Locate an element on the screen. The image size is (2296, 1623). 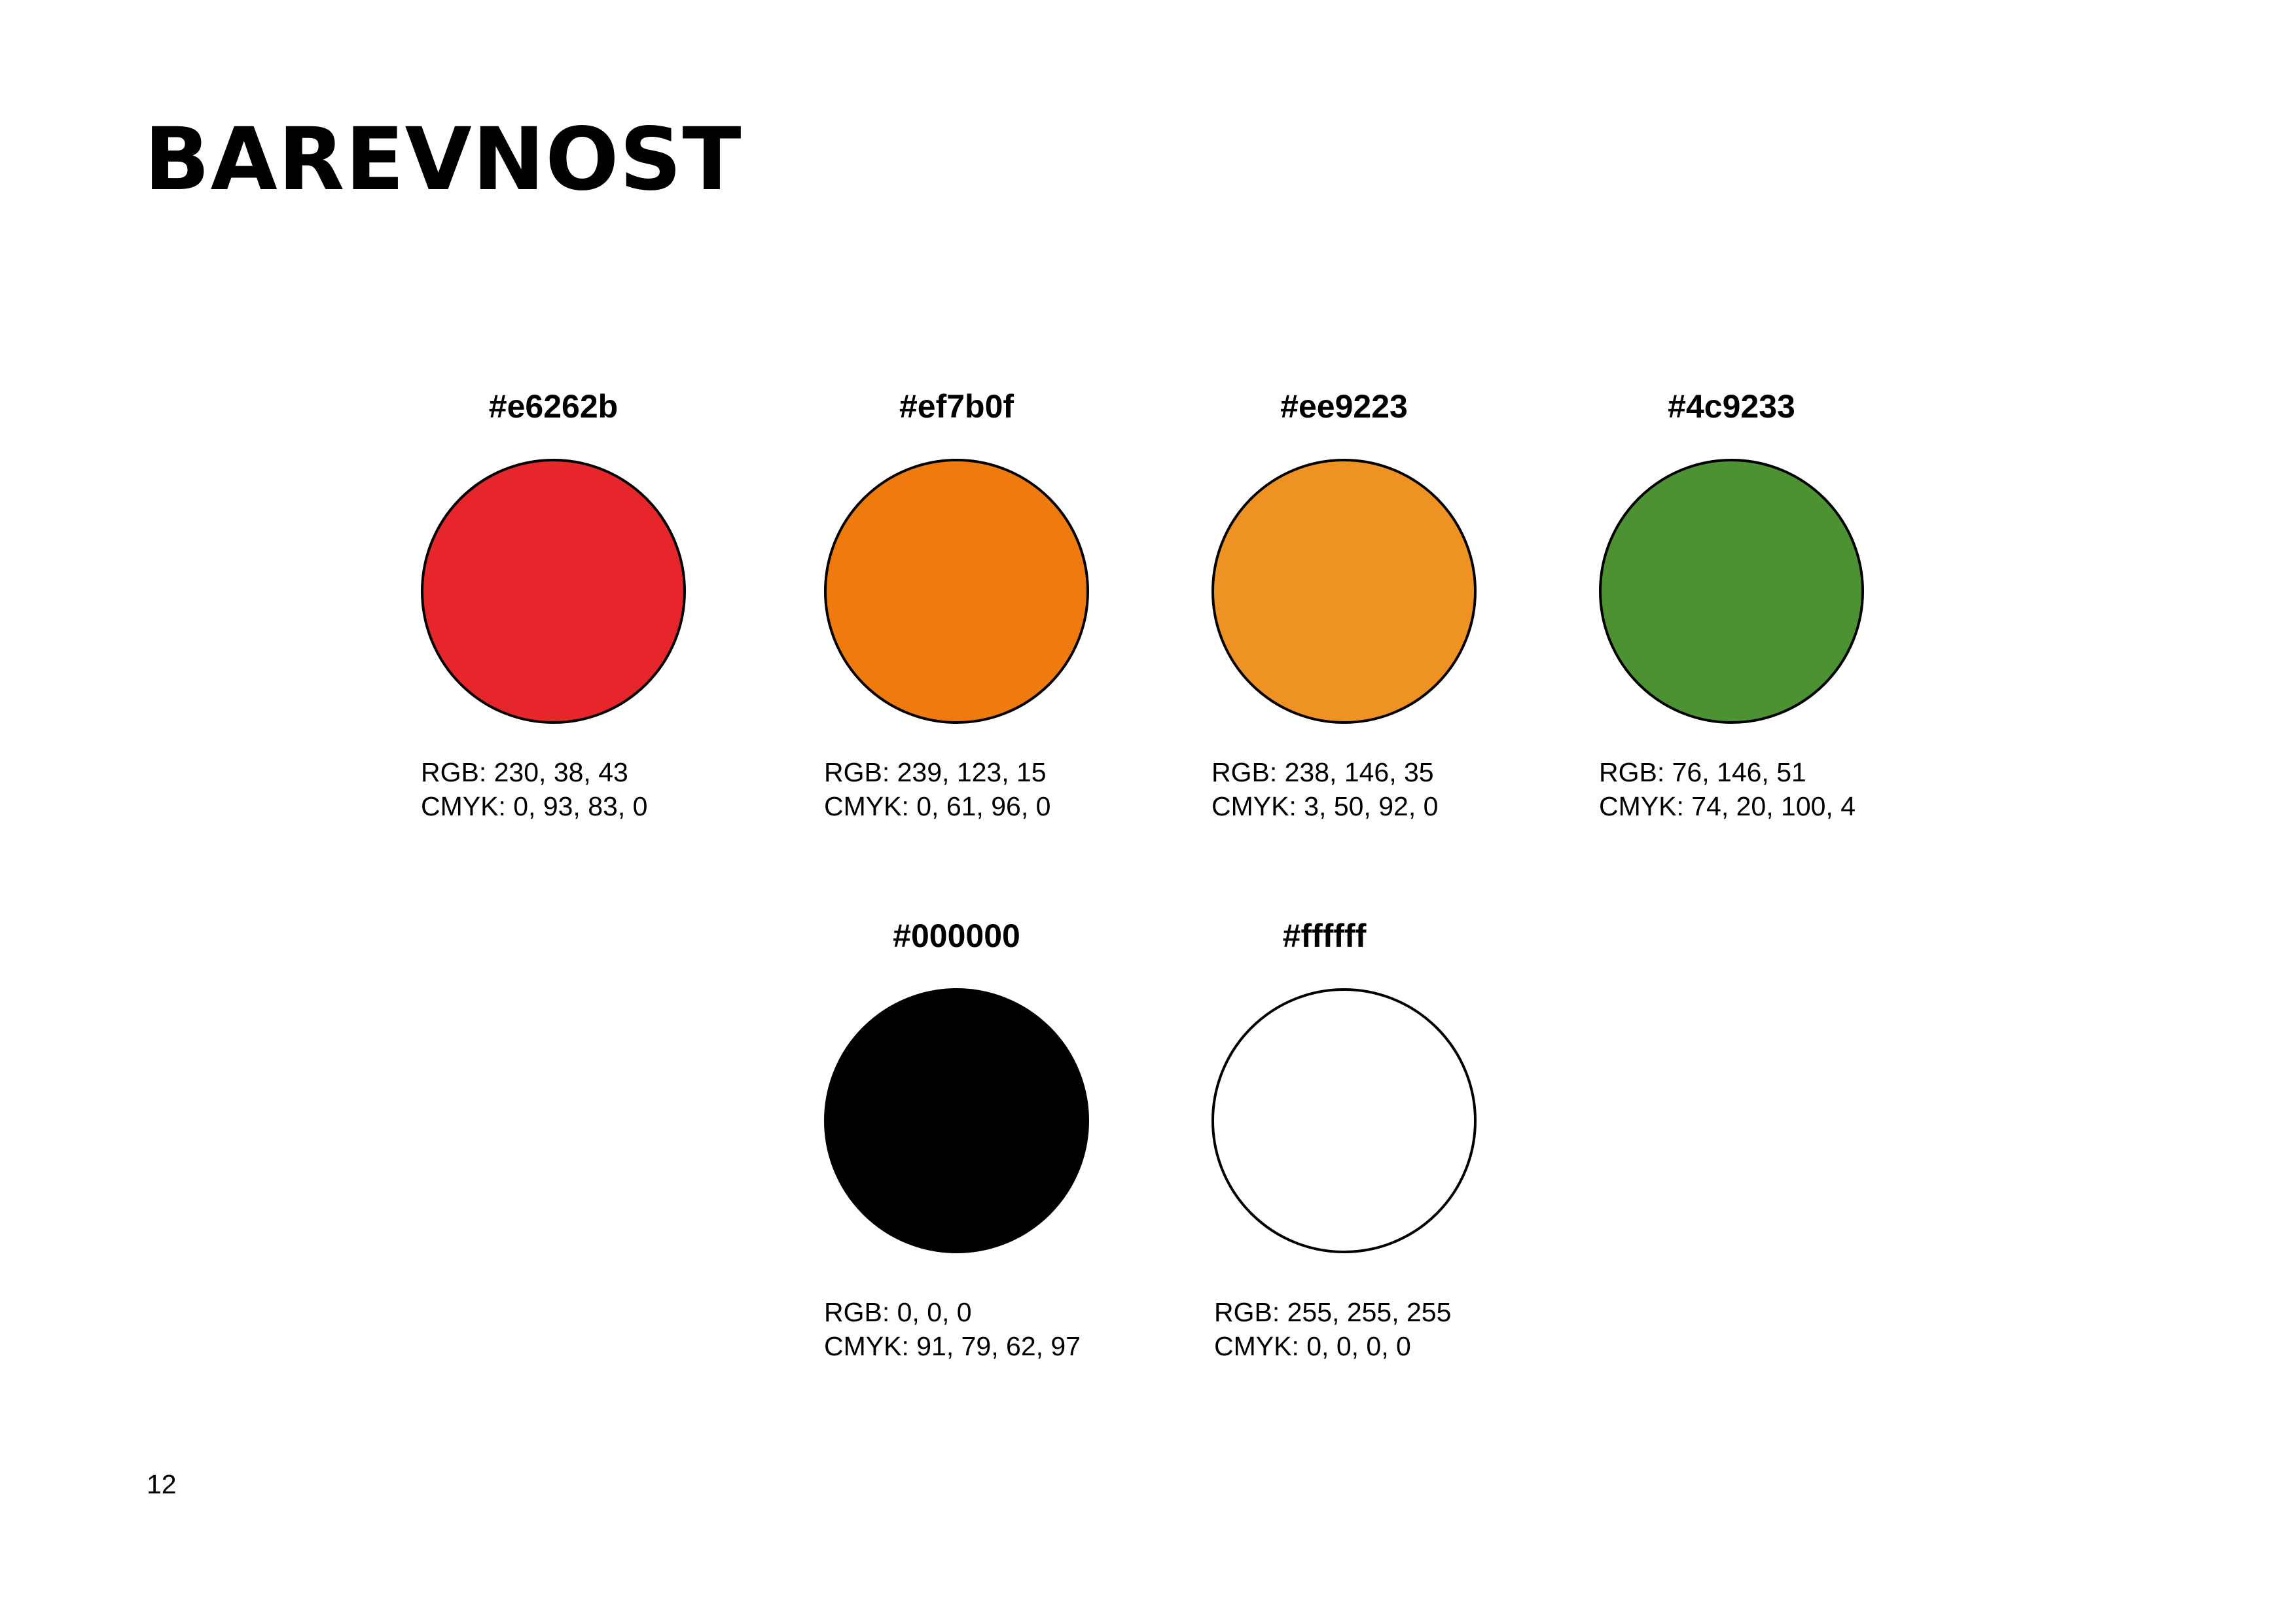
rgb-value: RGB: 238, 146, 35 is located at coordinates (1322, 772).